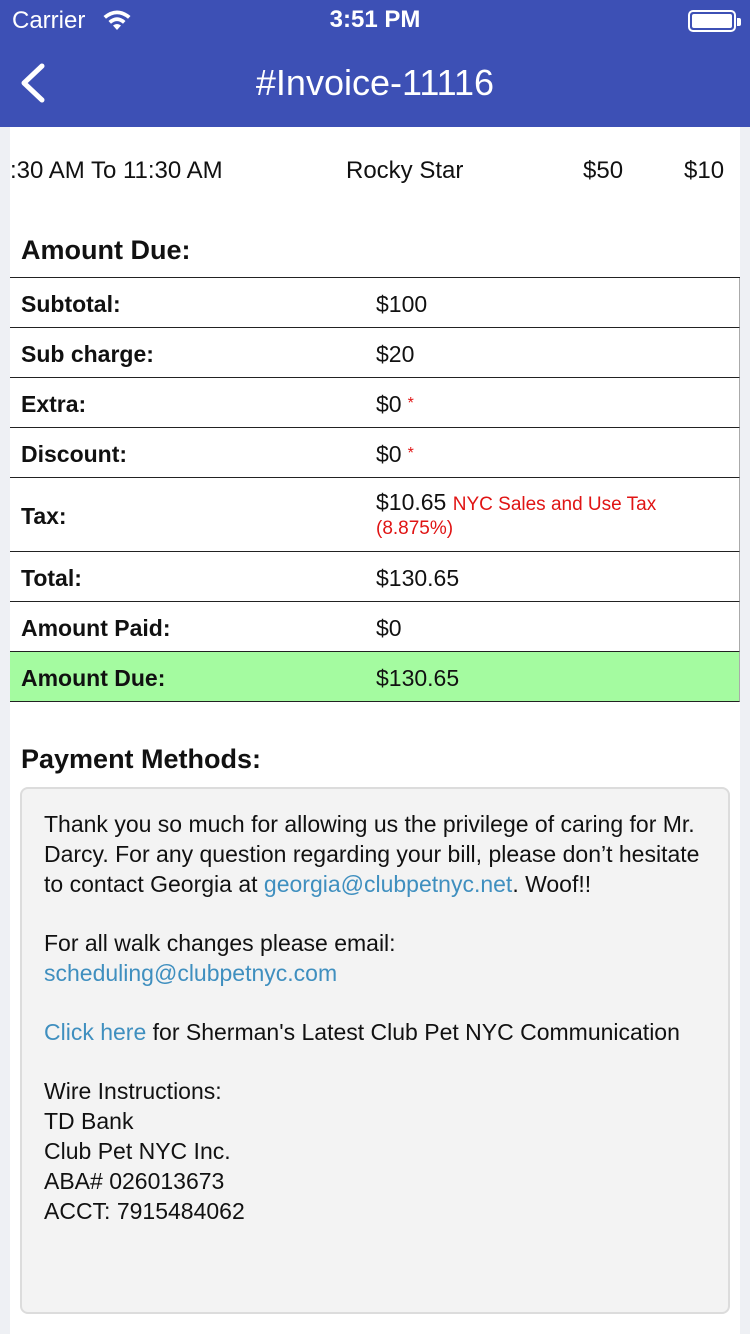 The width and height of the screenshot is (750, 1334). I want to click on row-label: Amount Due:, so click(93, 678).